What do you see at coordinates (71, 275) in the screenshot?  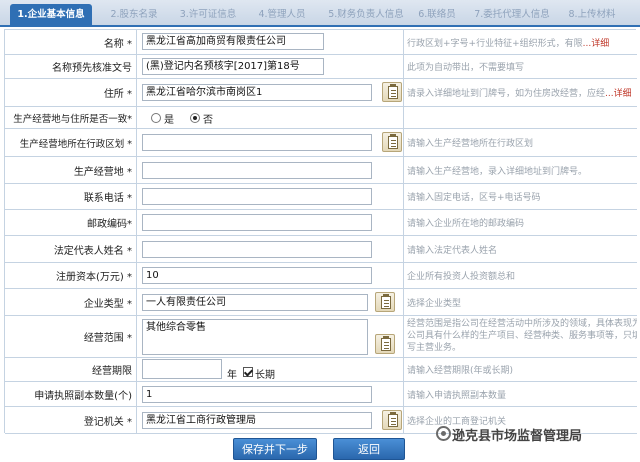 I see `label-capital: 注册资本(万元) *` at bounding box center [71, 275].